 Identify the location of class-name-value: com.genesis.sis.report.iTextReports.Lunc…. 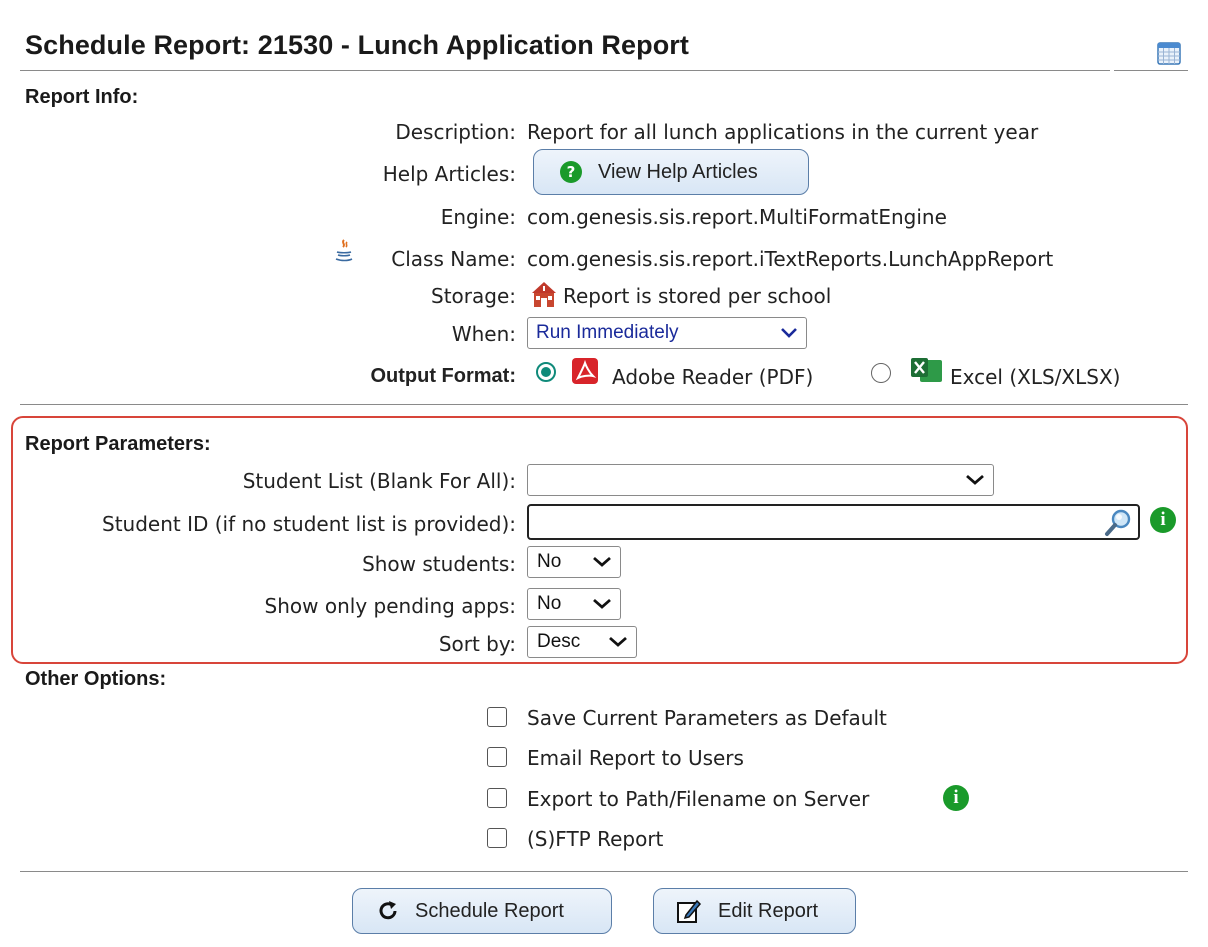
(790, 259).